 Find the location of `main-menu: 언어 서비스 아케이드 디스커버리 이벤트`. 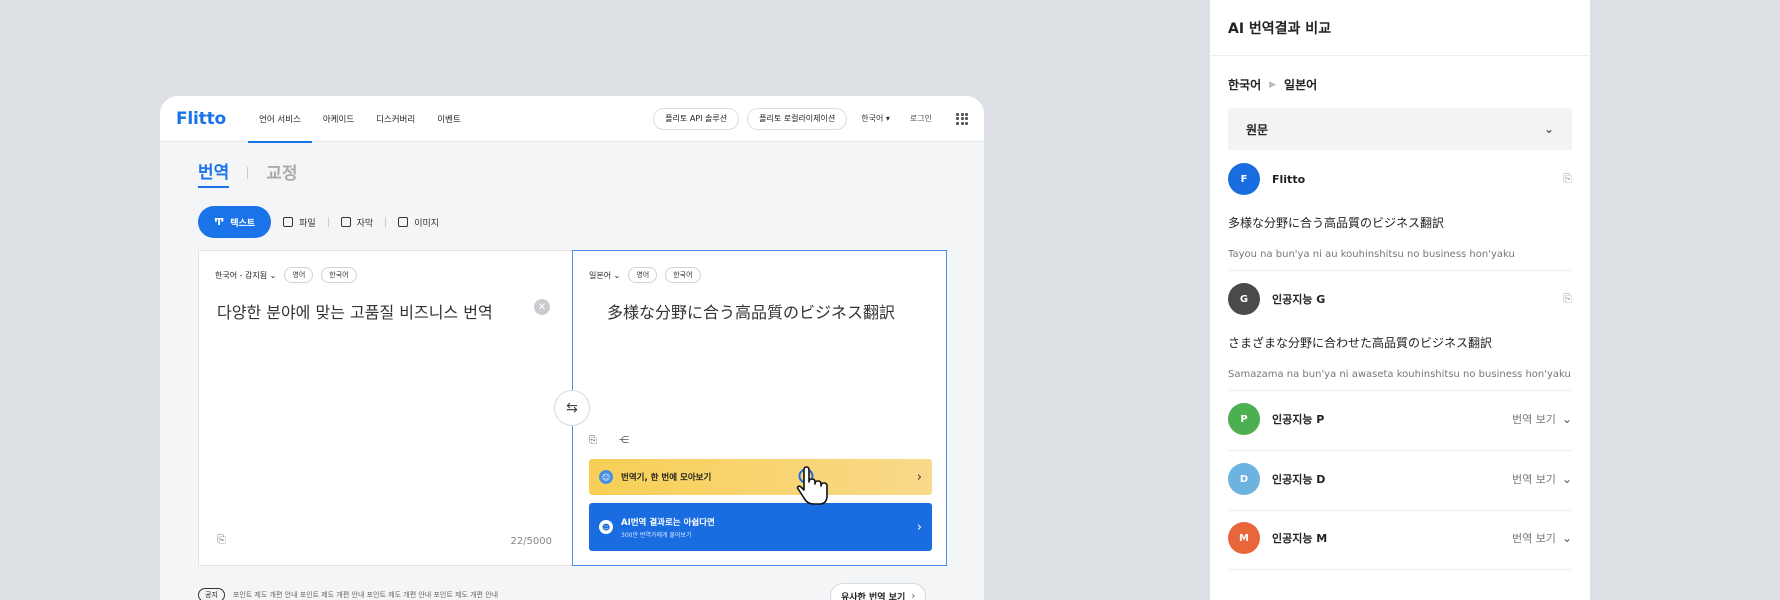

main-menu: 언어 서비스 아케이드 디스커버리 이벤트 is located at coordinates (360, 119).